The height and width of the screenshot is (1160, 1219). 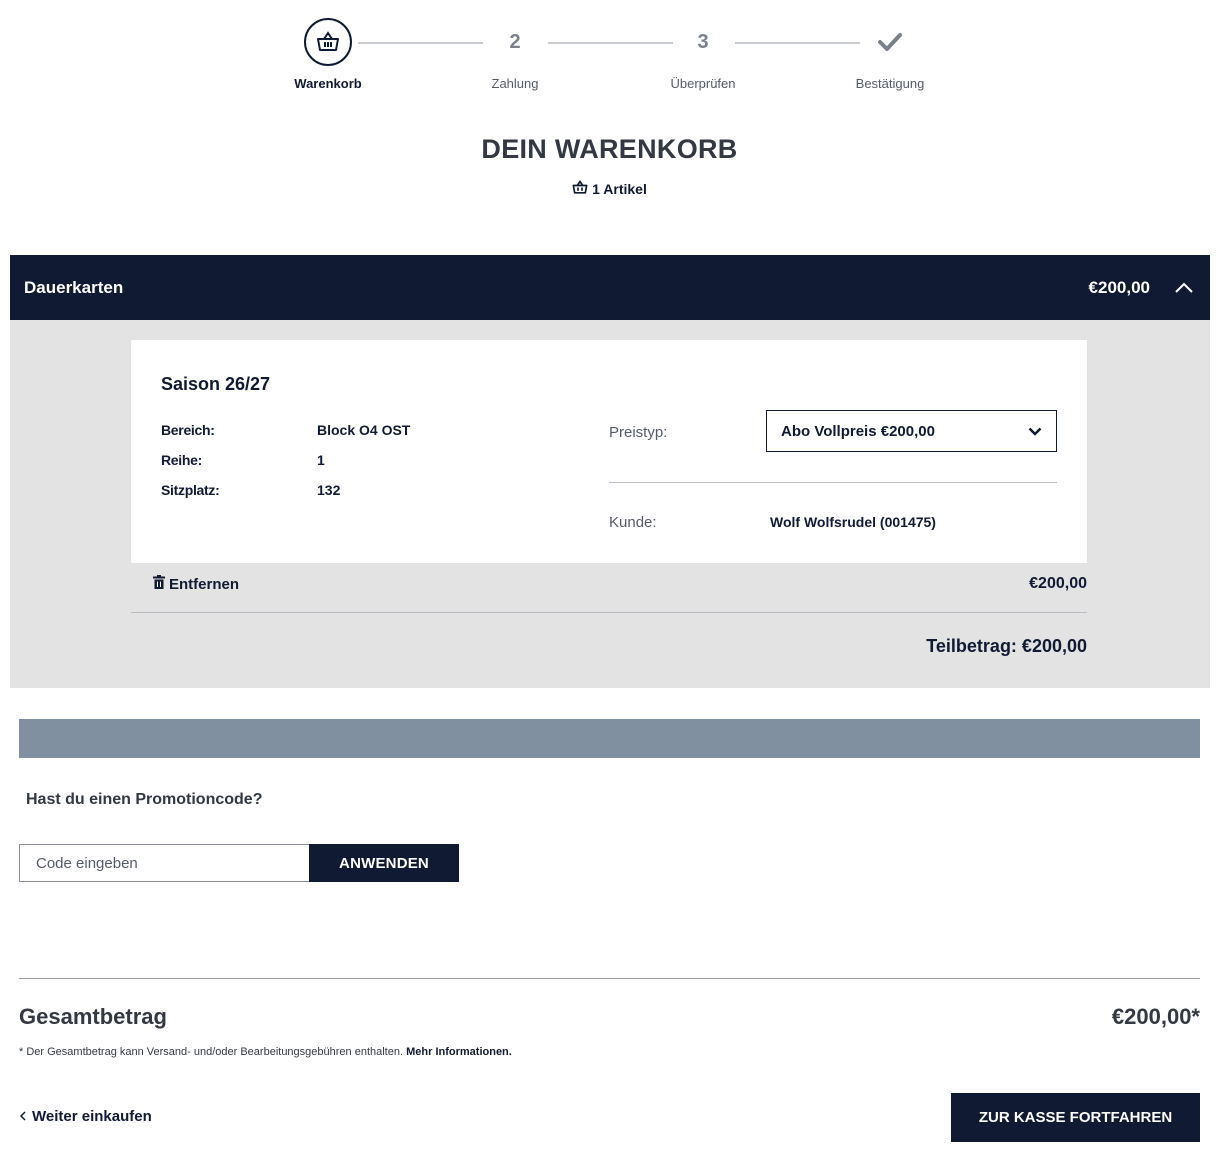 What do you see at coordinates (609, 738) in the screenshot?
I see `promo-bar` at bounding box center [609, 738].